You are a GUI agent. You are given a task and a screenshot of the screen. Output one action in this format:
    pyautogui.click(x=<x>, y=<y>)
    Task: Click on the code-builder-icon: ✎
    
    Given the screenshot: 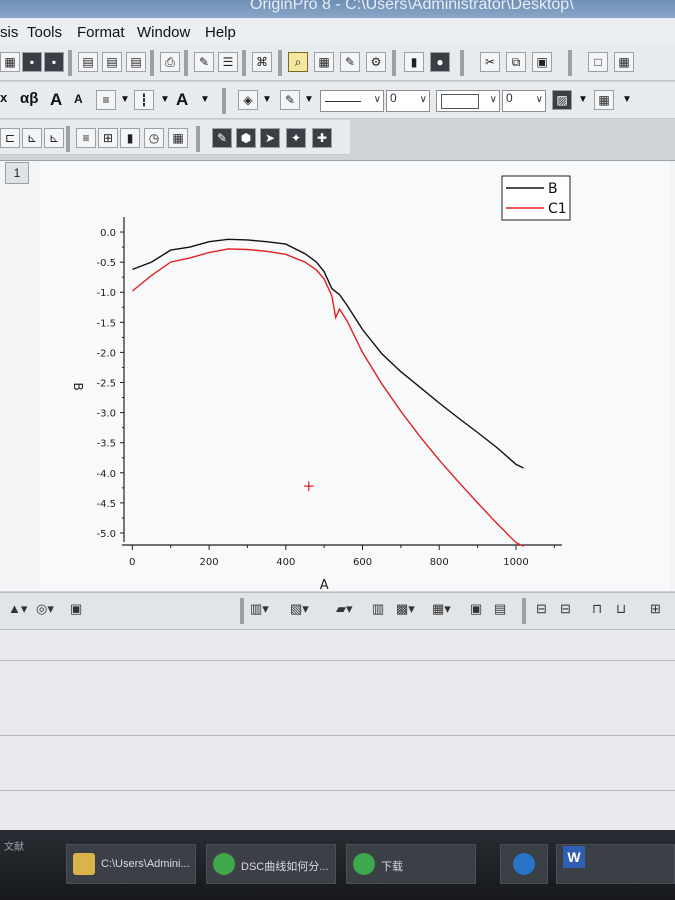 What is the action you would take?
    pyautogui.click(x=350, y=62)
    